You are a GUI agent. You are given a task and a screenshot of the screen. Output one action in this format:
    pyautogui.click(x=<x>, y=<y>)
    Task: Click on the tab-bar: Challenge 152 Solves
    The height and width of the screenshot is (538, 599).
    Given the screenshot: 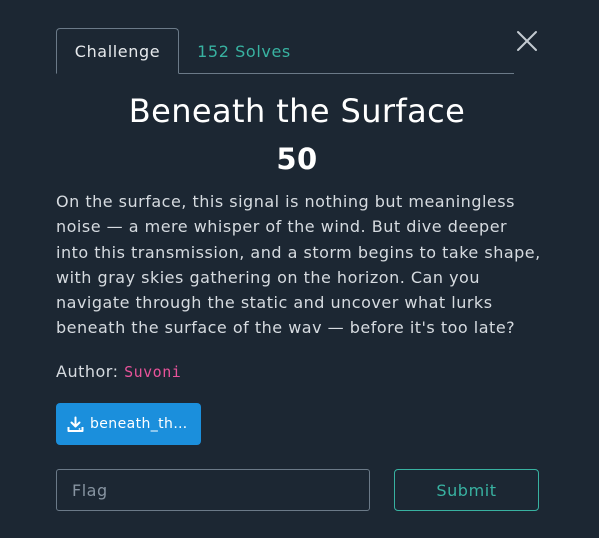 What is the action you would take?
    pyautogui.click(x=285, y=51)
    